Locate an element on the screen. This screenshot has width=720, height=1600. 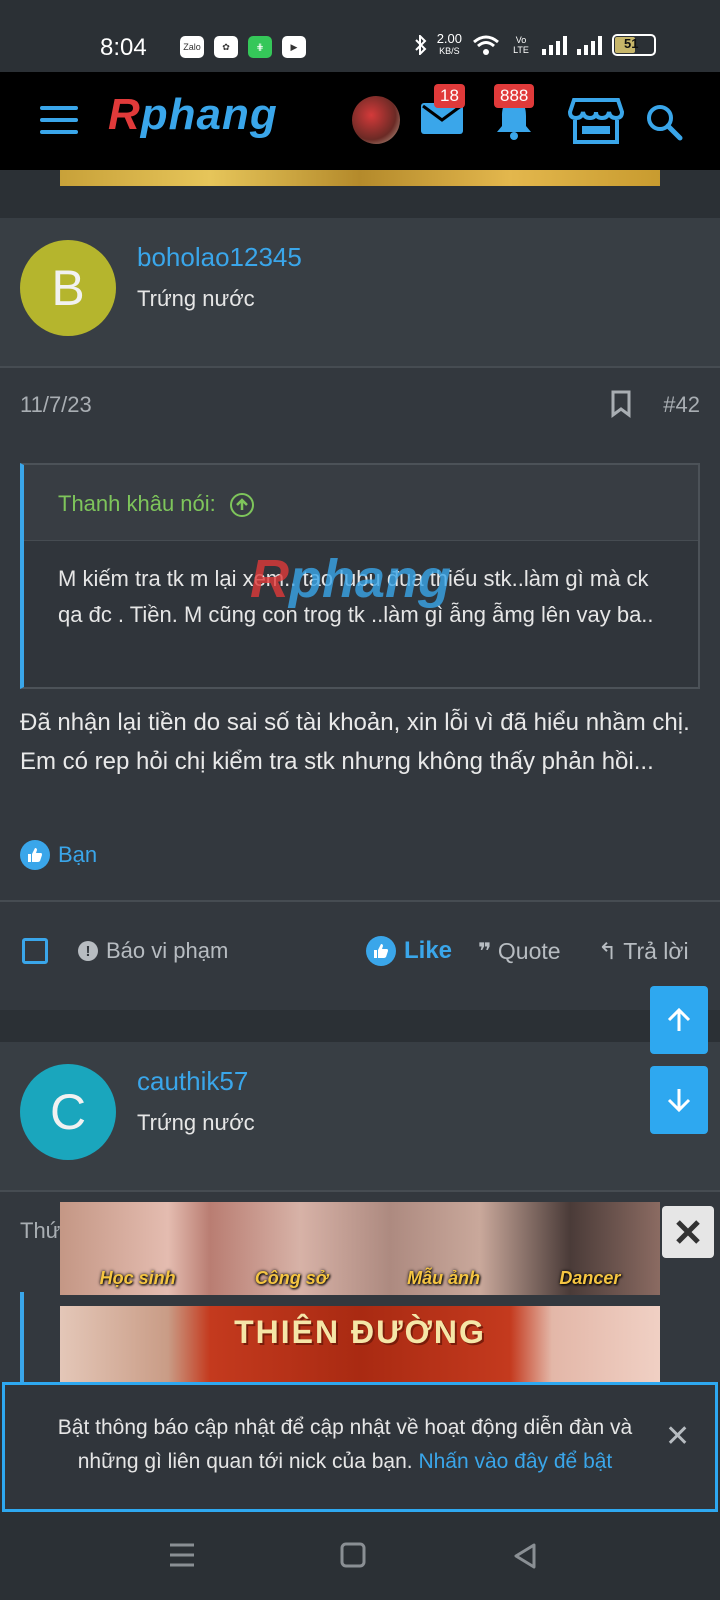
reply-button: ↰ Trả lời is located at coordinates (643, 951).